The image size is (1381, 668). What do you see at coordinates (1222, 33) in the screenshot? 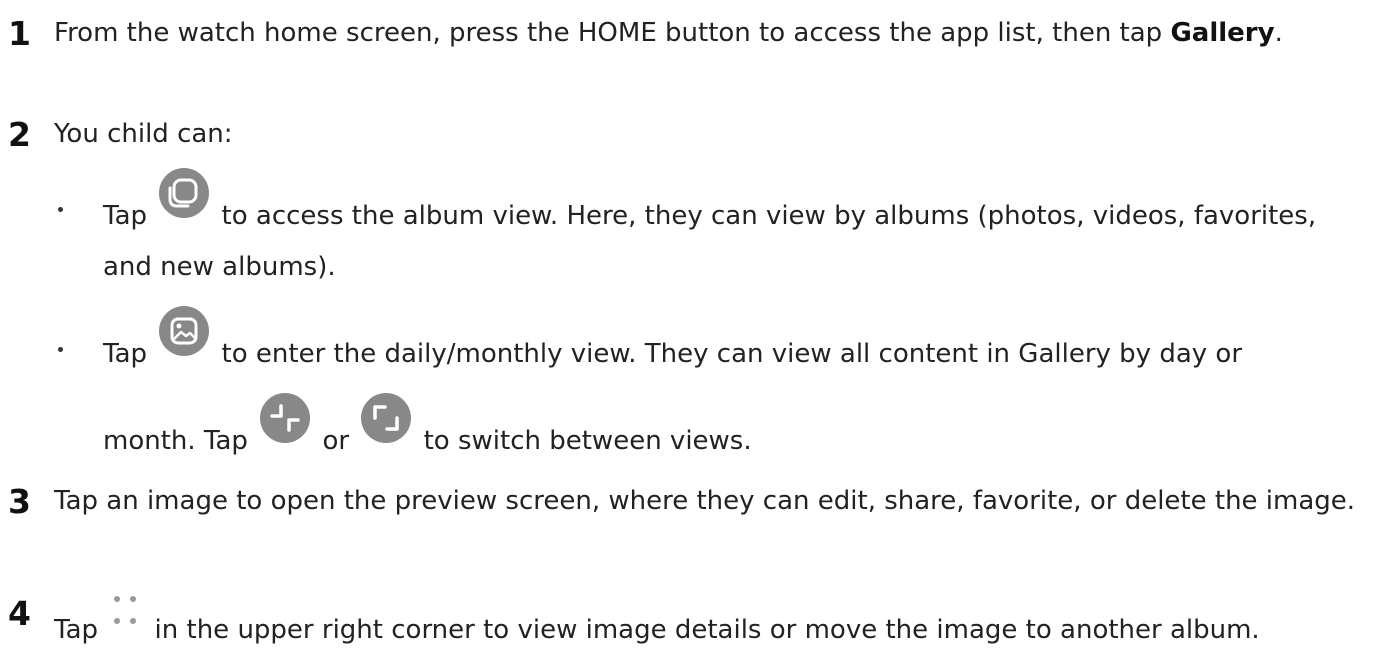
I see `gallery-label: Gallery` at bounding box center [1222, 33].